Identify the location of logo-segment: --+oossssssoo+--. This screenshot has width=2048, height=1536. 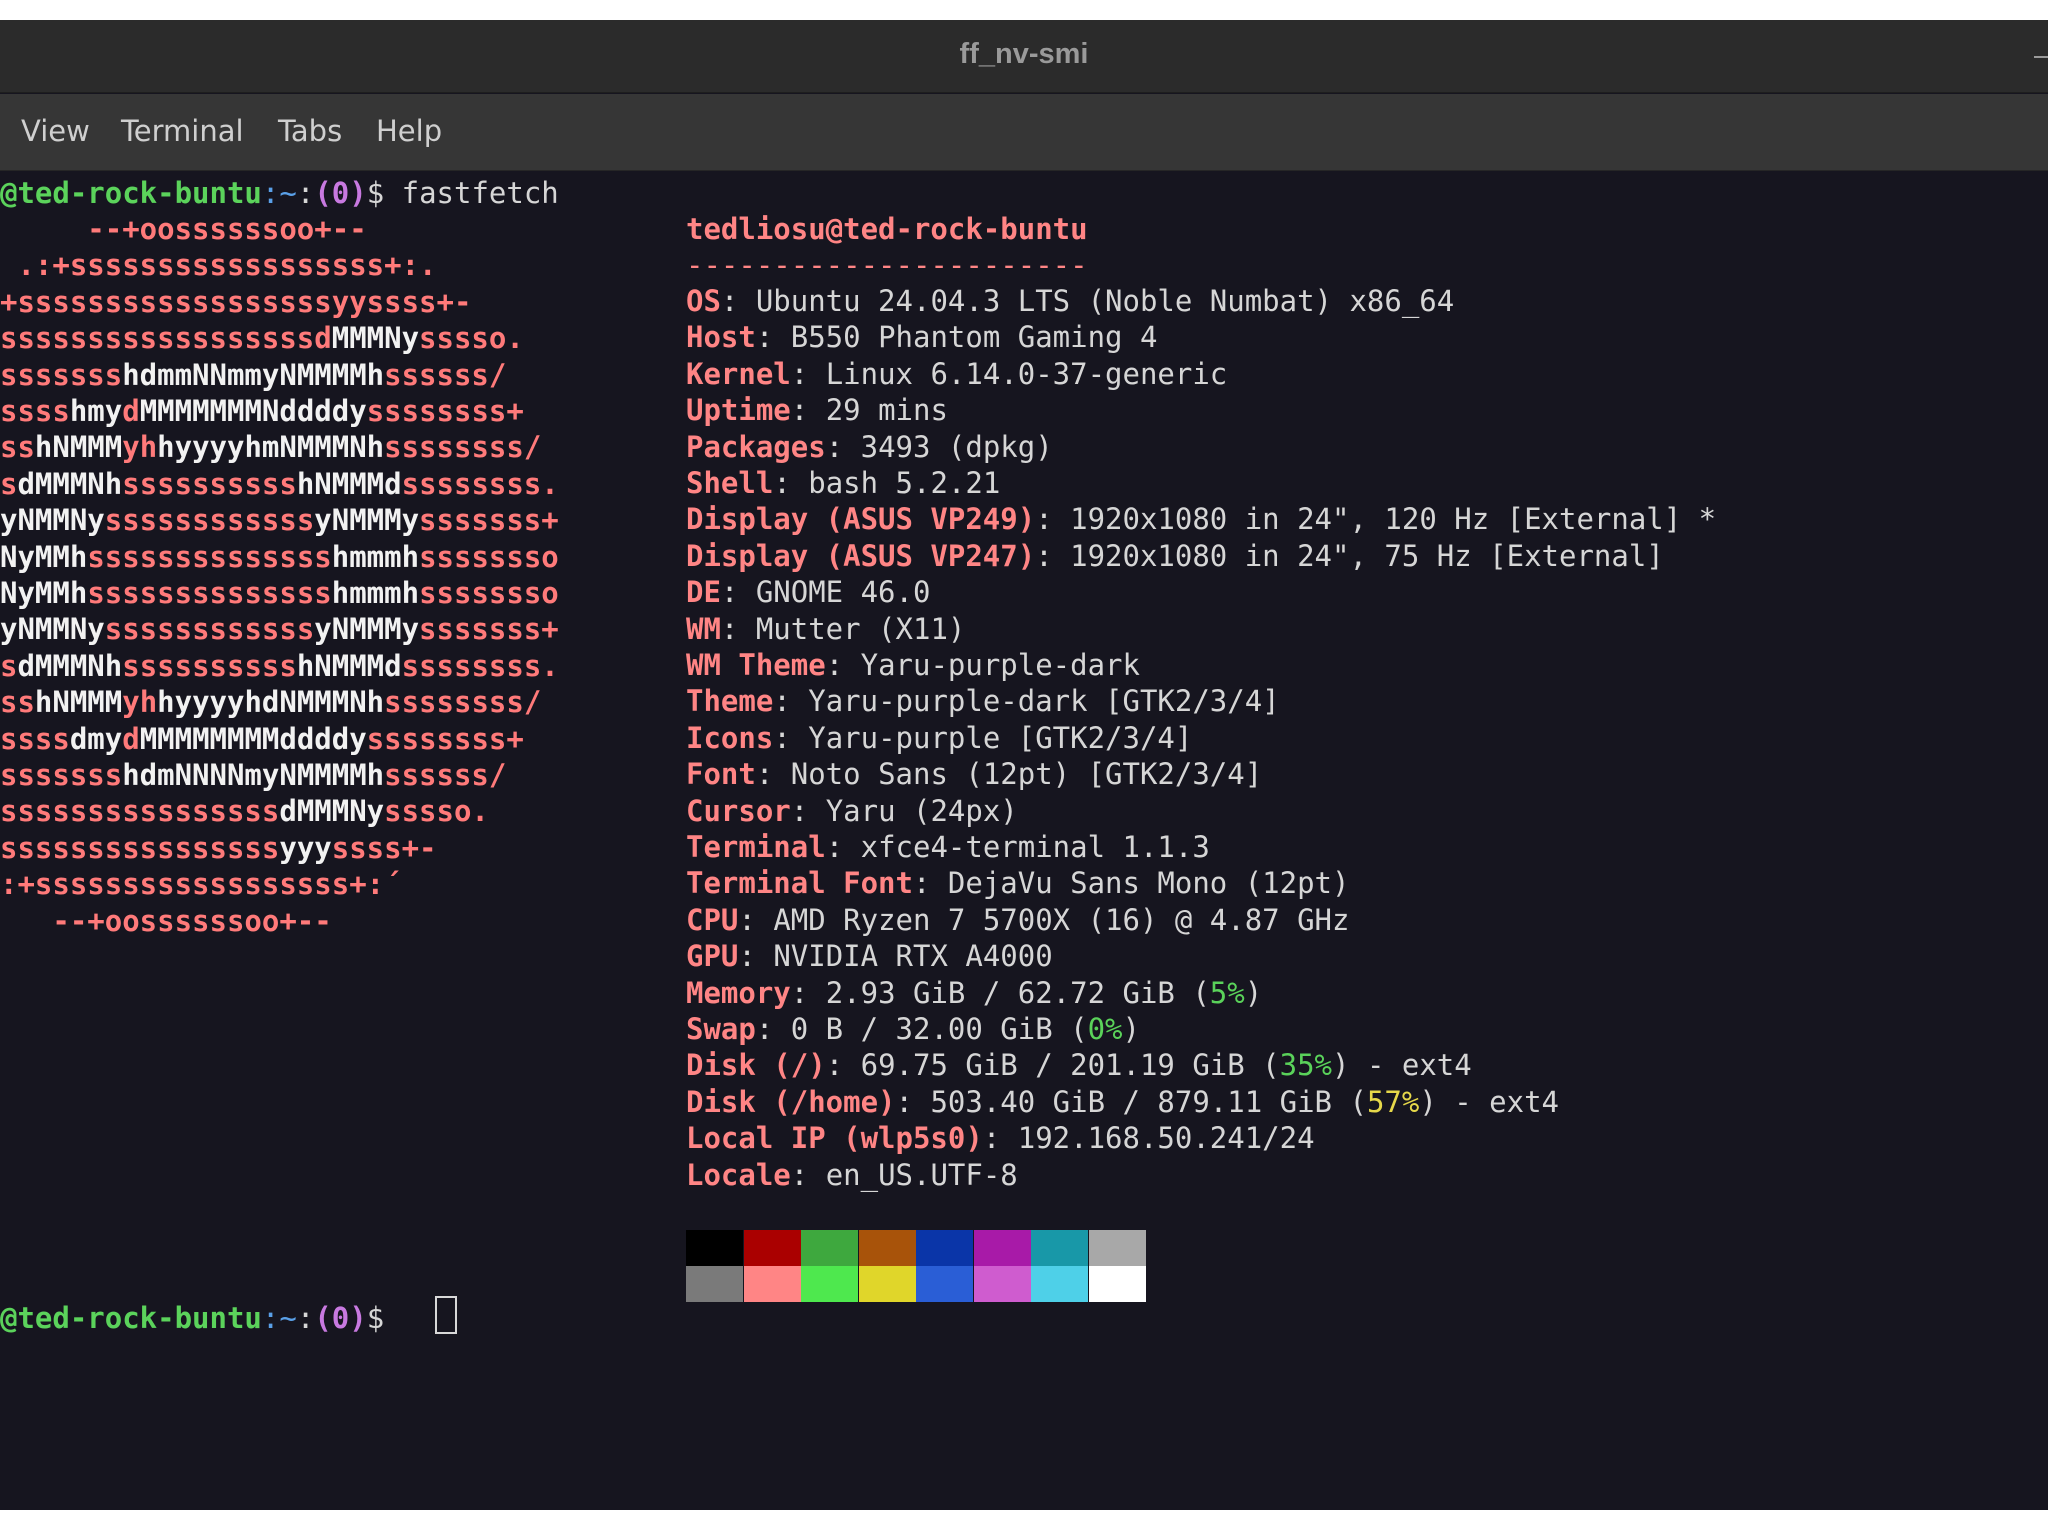
(166, 921).